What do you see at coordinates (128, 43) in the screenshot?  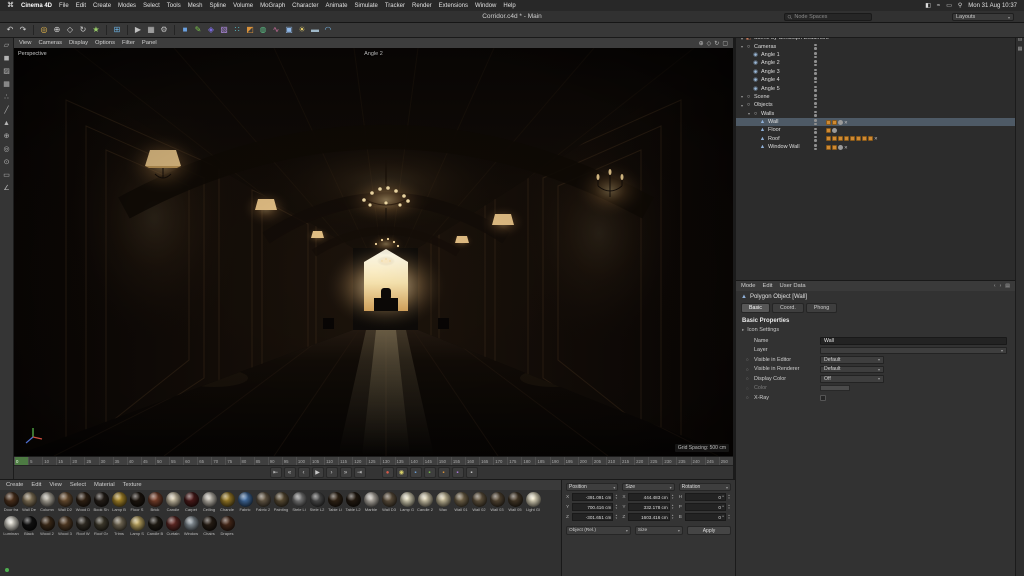 I see `viewport-menu-filter: Filter` at bounding box center [128, 43].